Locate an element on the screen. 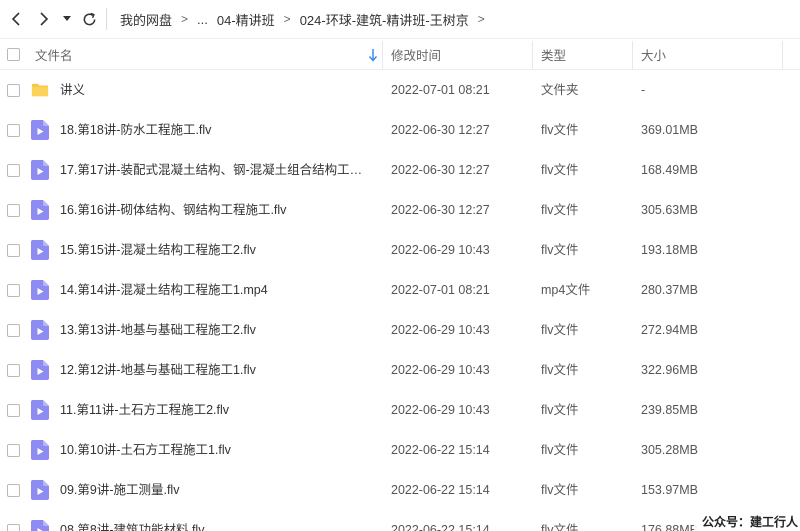 The height and width of the screenshot is (531, 800). file-name: 10.第10讲-土石方工程施工1.flv is located at coordinates (215, 450).